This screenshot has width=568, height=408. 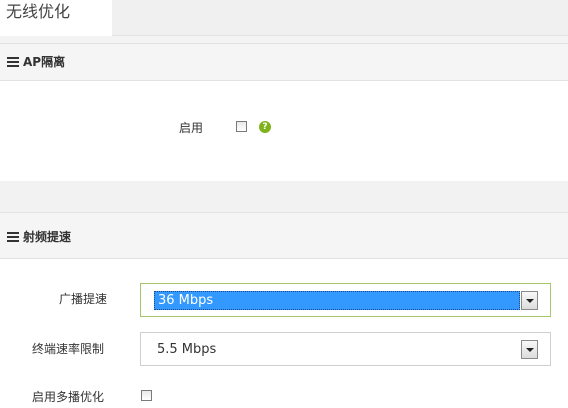 What do you see at coordinates (68, 349) in the screenshot?
I see `terminal-rate-limit-label: 终端速率限制` at bounding box center [68, 349].